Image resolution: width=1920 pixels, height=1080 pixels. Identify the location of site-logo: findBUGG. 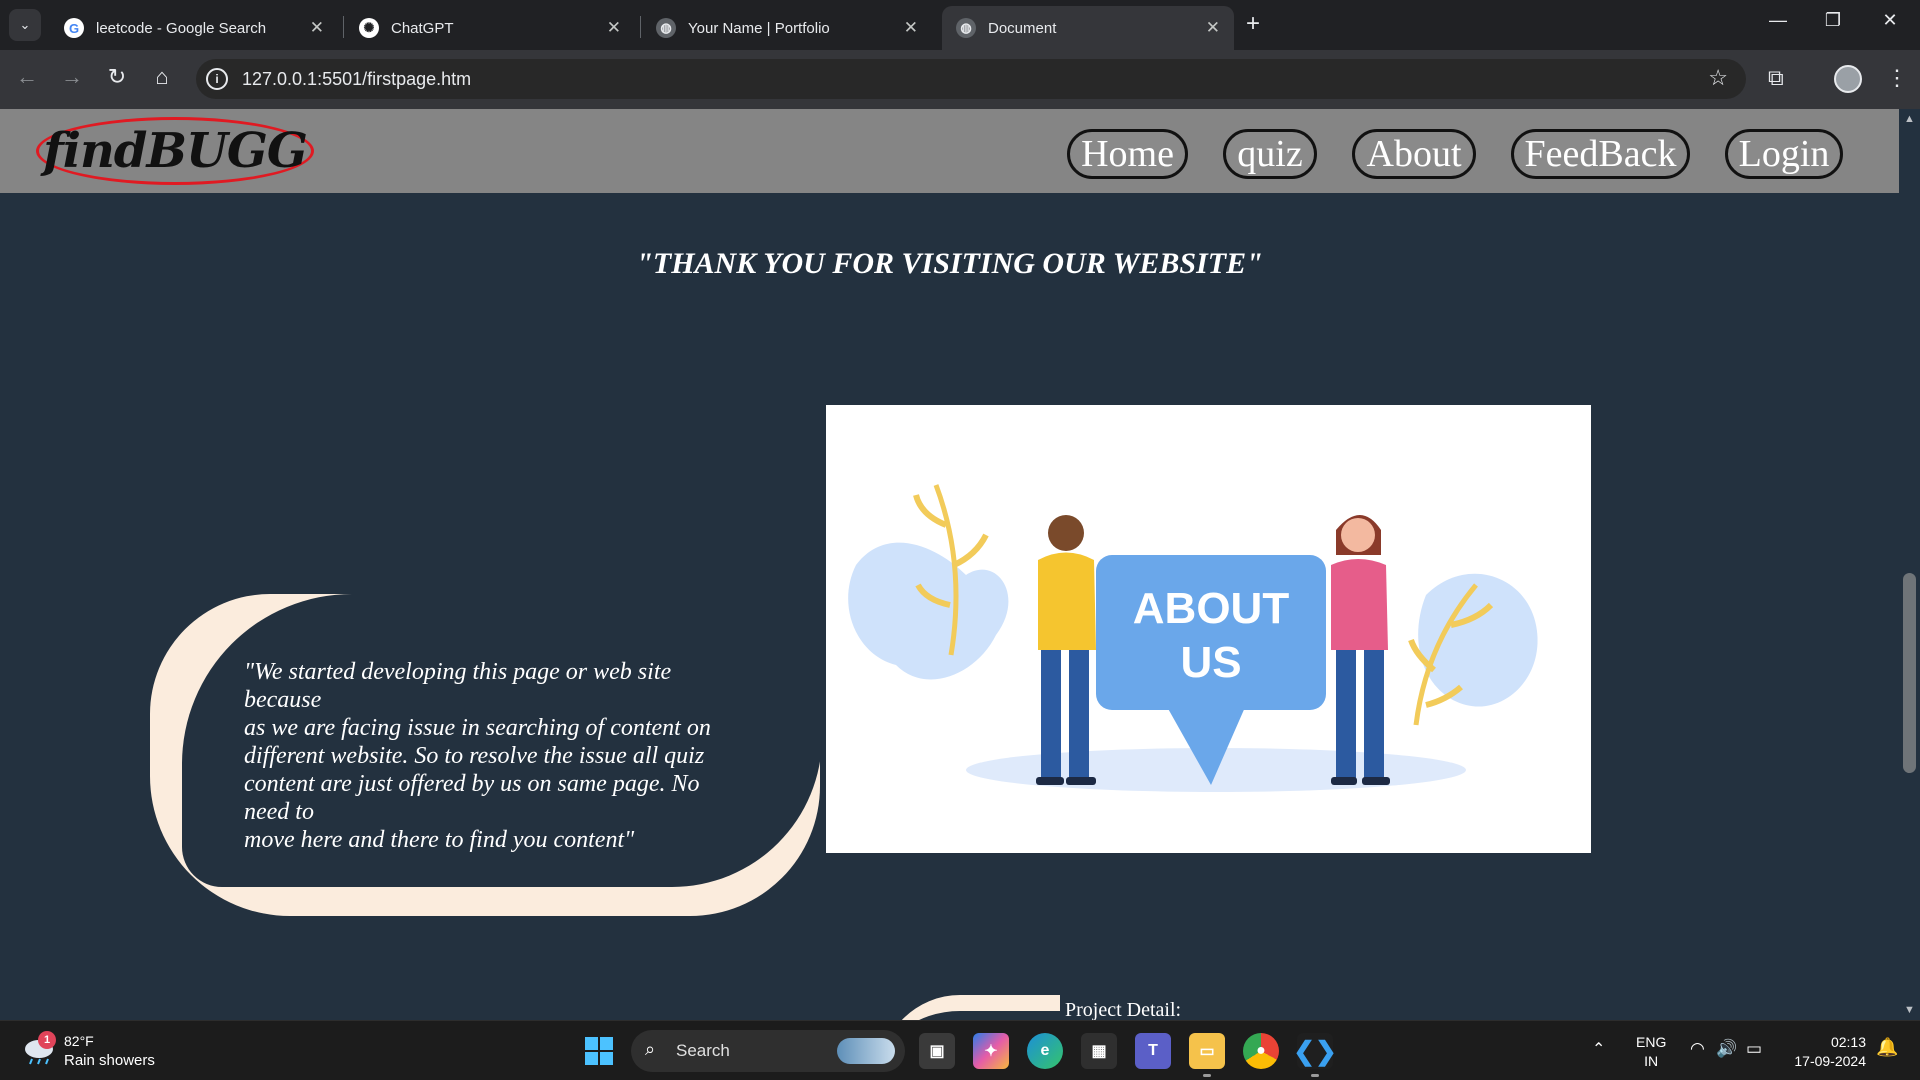
(175, 151).